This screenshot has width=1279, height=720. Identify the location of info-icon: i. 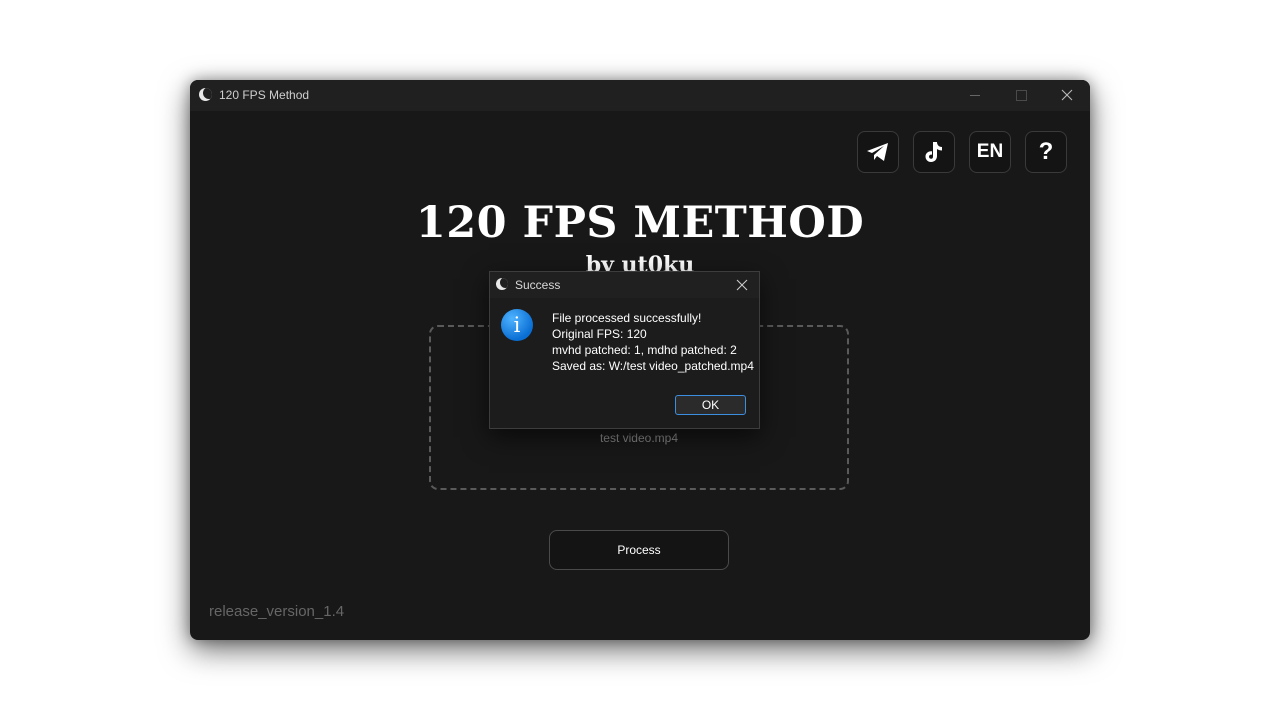
(517, 325).